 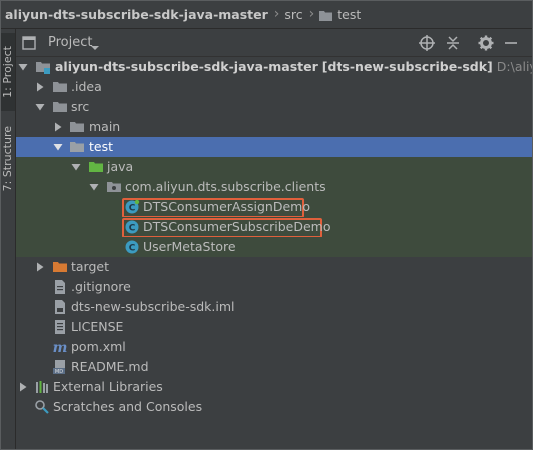 I want to click on tree-item-scratches: Scratches and Consoles, so click(x=274, y=407).